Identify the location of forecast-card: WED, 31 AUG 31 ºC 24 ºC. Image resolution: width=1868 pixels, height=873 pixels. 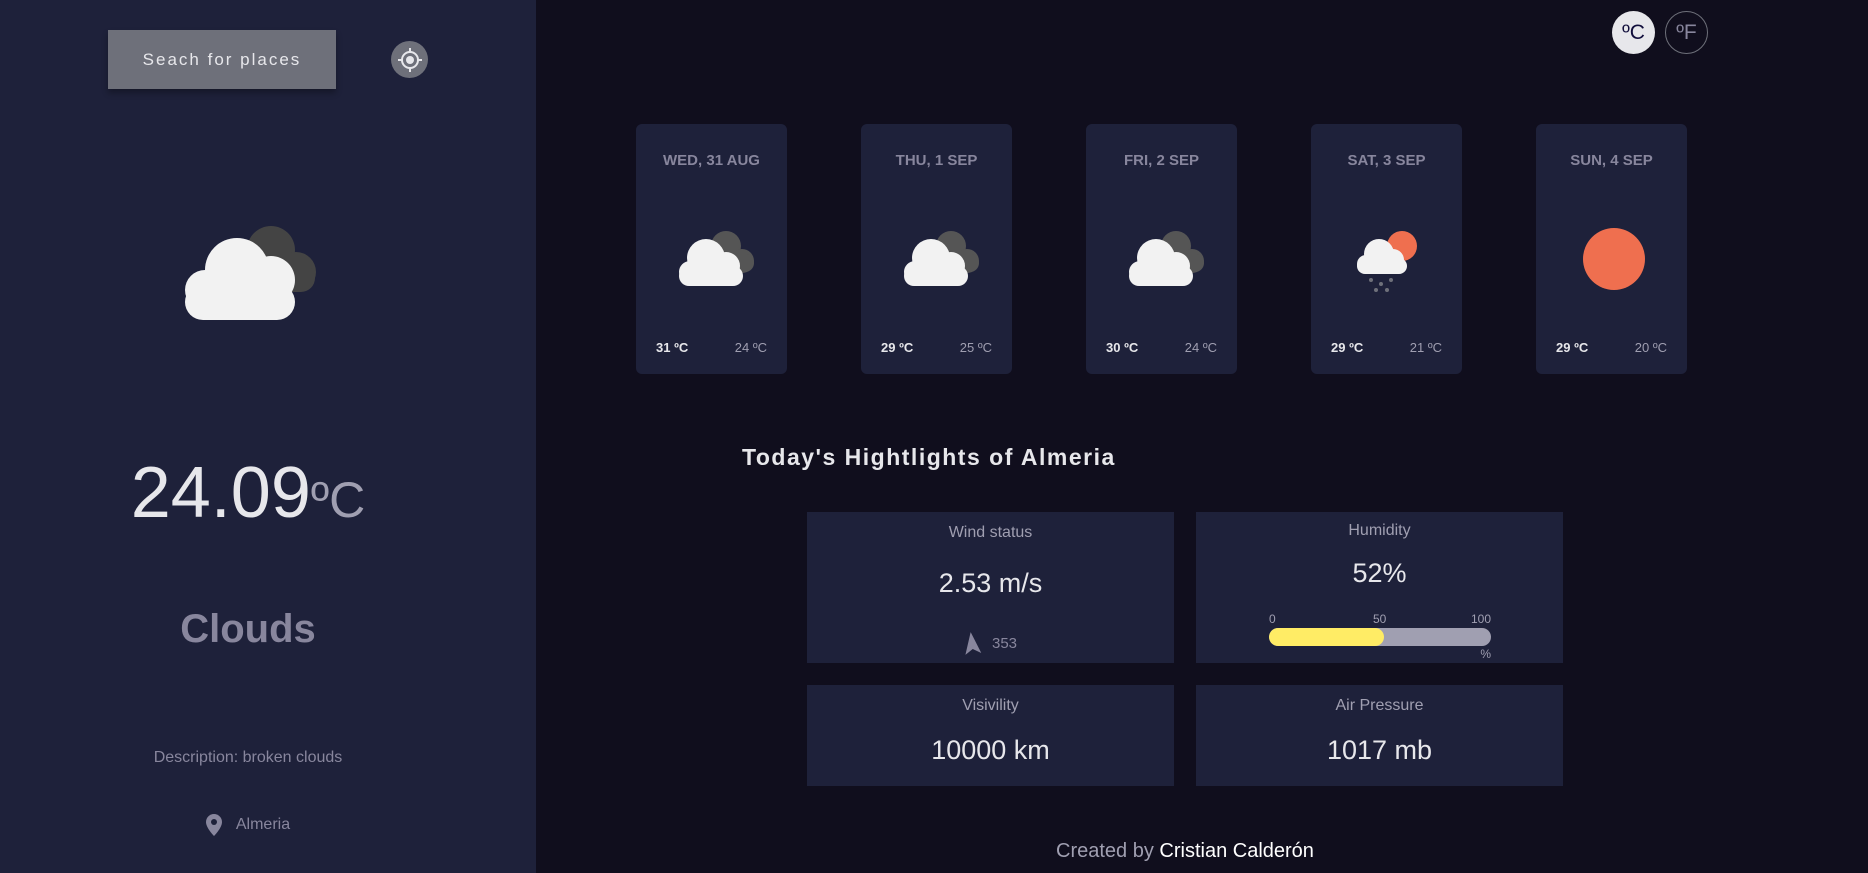
(711, 249).